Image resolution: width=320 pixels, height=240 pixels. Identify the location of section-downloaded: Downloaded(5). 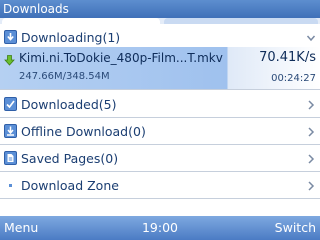
(160, 104).